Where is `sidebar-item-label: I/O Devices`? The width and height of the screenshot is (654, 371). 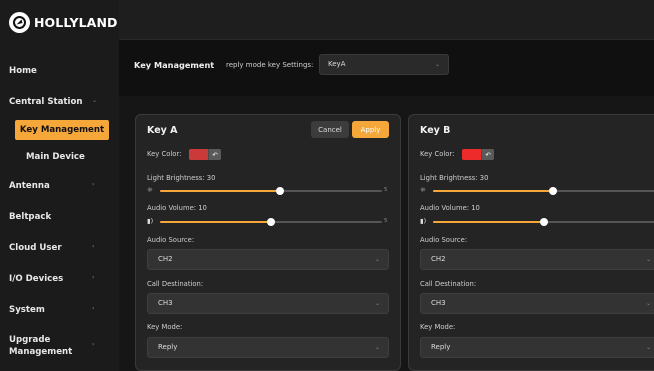 sidebar-item-label: I/O Devices is located at coordinates (36, 279).